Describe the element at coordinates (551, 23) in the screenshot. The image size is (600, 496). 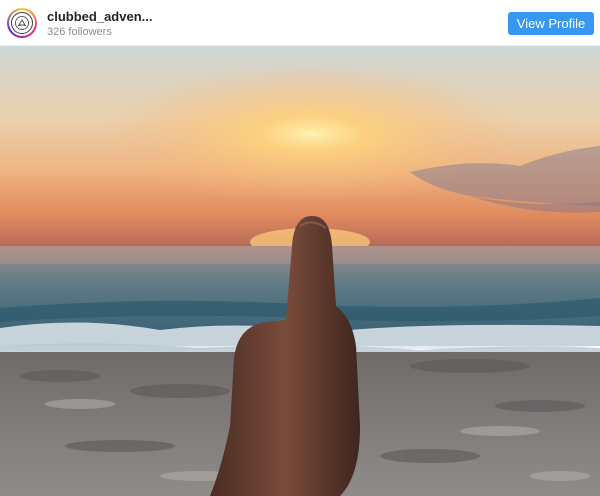
I see `view-profile-button: View Profile` at that location.